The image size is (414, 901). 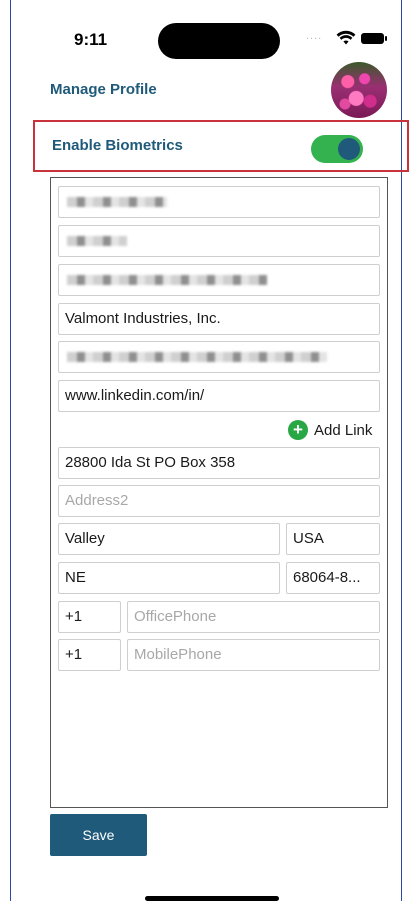 I want to click on biometrics-label: Enable Biometrics, so click(x=117, y=145).